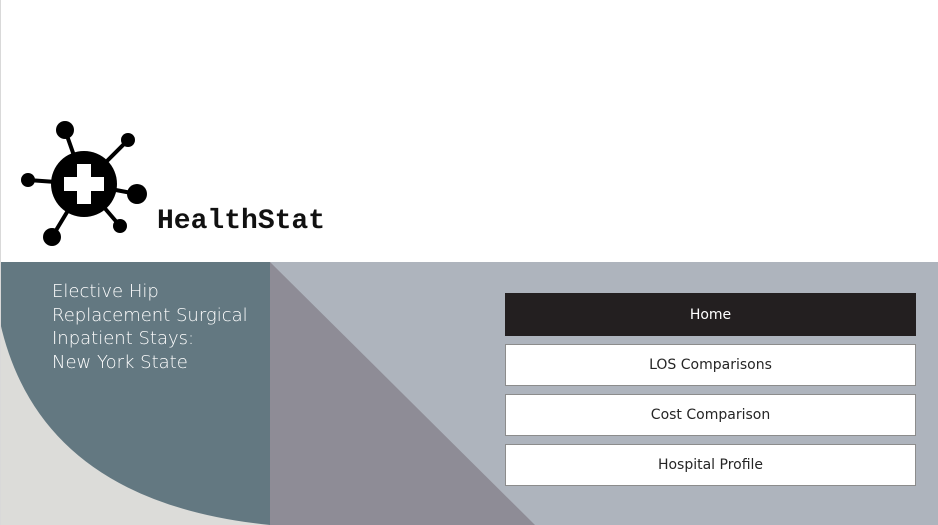 This screenshot has height=525, width=938. Describe the element at coordinates (710, 415) in the screenshot. I see `cost-comparison-button: Cost Comparison` at that location.